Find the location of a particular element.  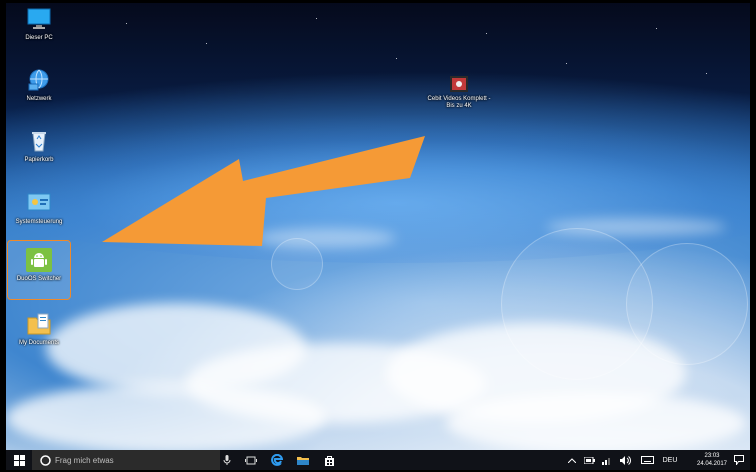

clock-time: 23:03 is located at coordinates (712, 456).